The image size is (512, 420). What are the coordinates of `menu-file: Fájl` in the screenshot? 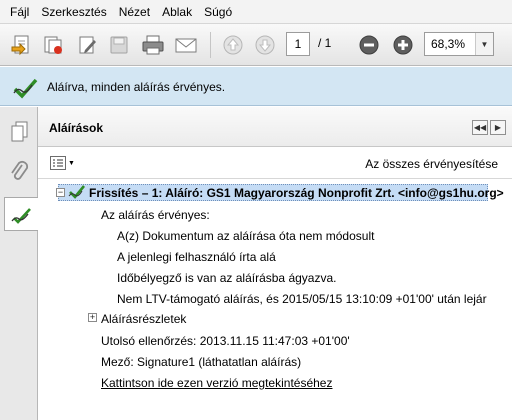 It's located at (19, 12).